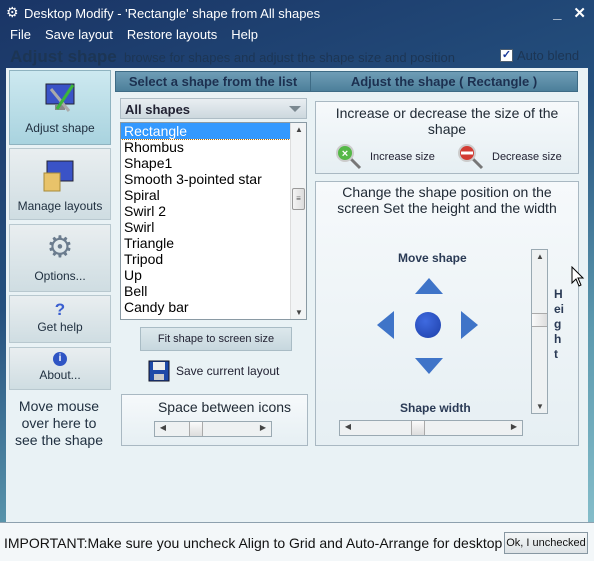 The image size is (594, 561). What do you see at coordinates (469, 325) in the screenshot?
I see `move-right-arrow-icon` at bounding box center [469, 325].